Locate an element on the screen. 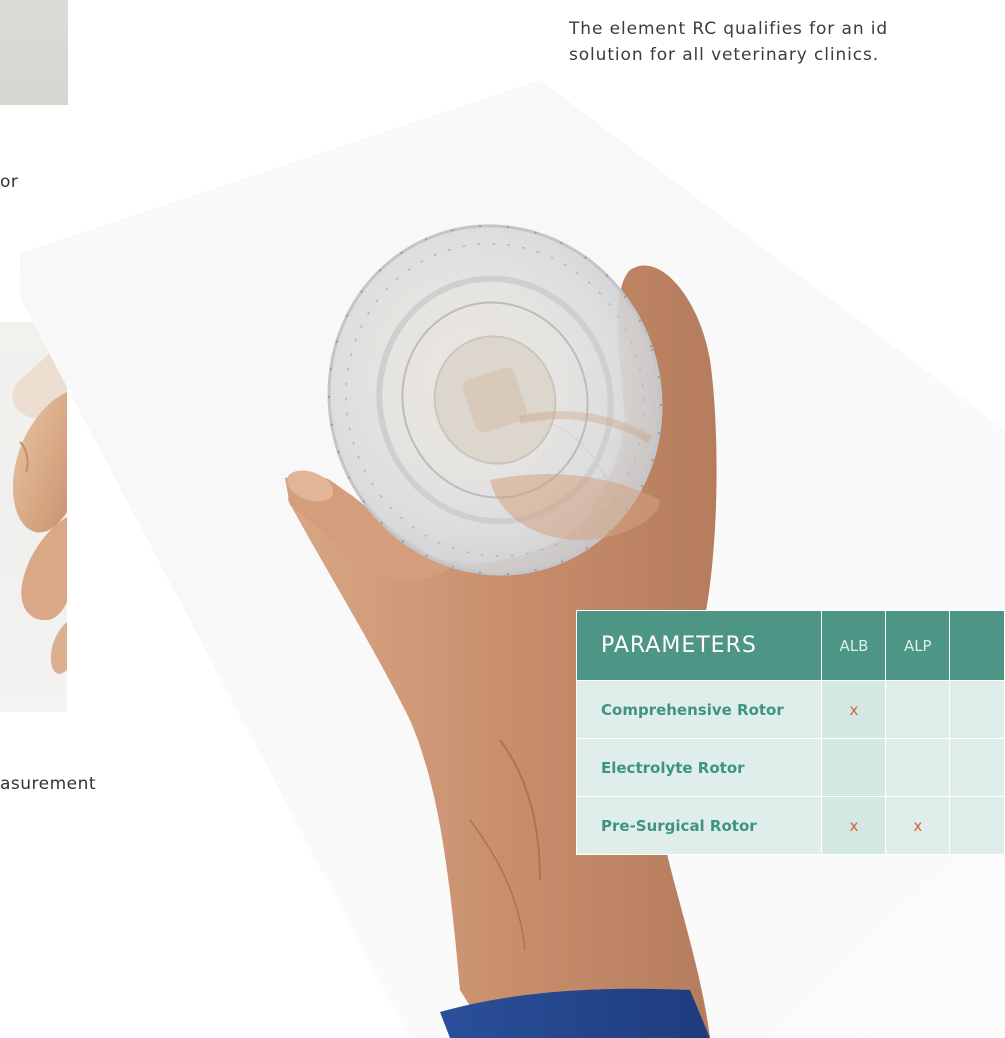  intro-line-2: solution for all veterinary clinics. is located at coordinates (724, 55).